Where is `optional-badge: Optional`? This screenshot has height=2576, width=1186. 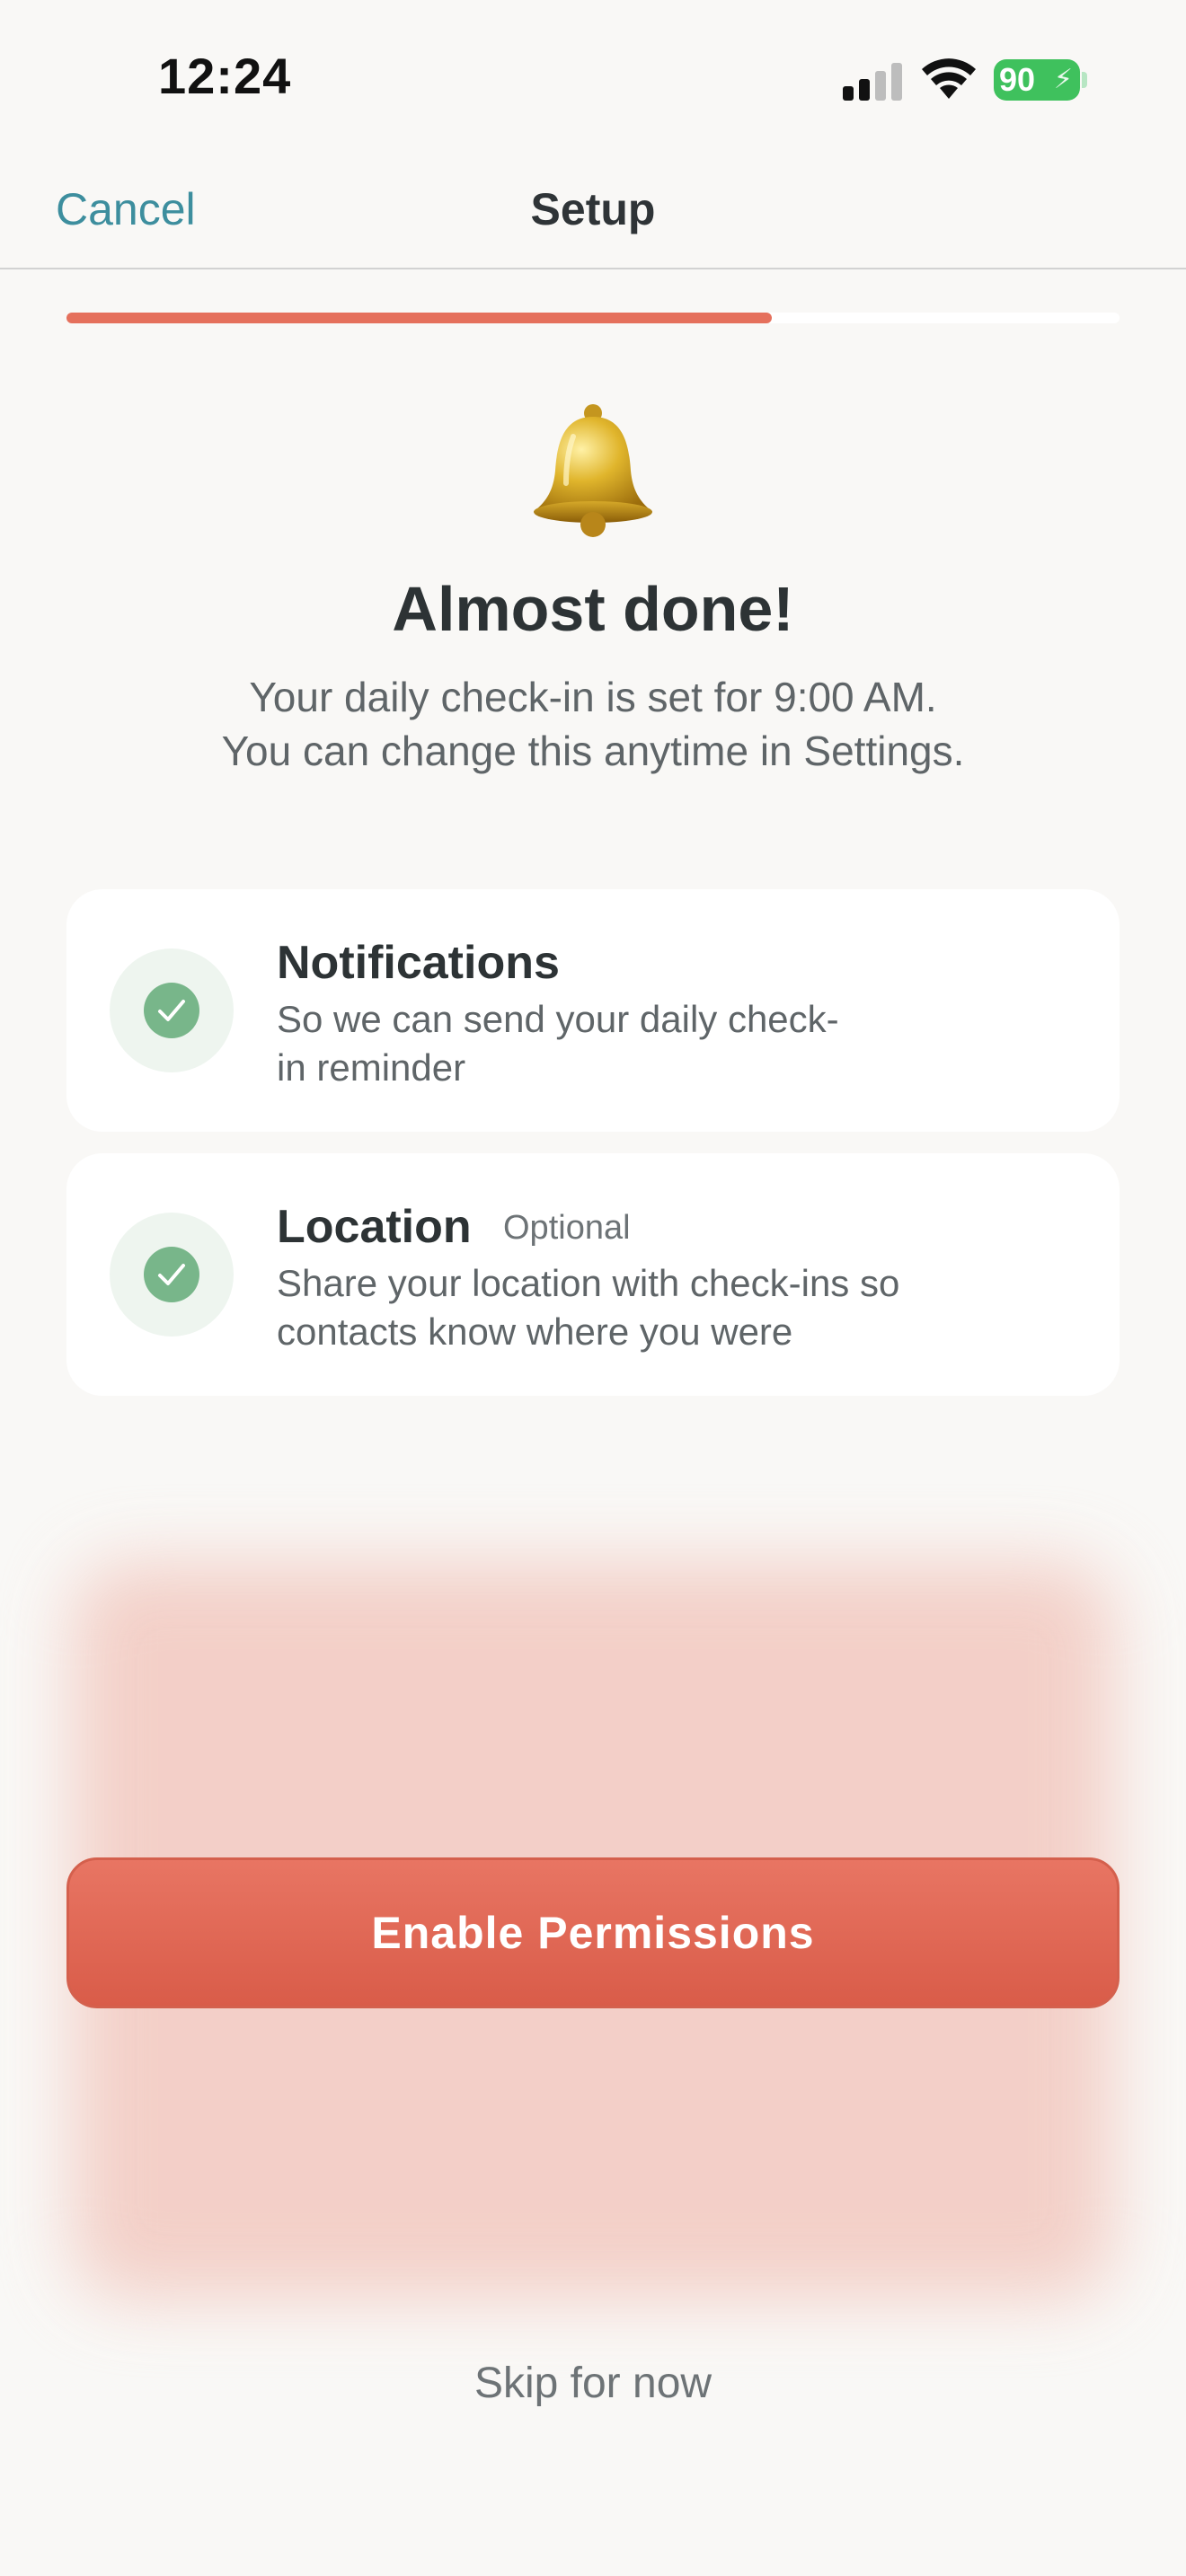 optional-badge: Optional is located at coordinates (567, 1228).